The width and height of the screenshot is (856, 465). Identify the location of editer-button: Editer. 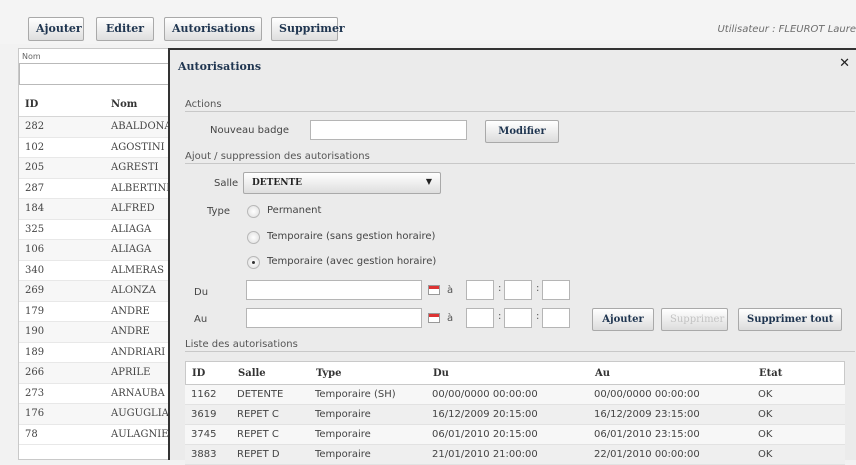
(125, 29).